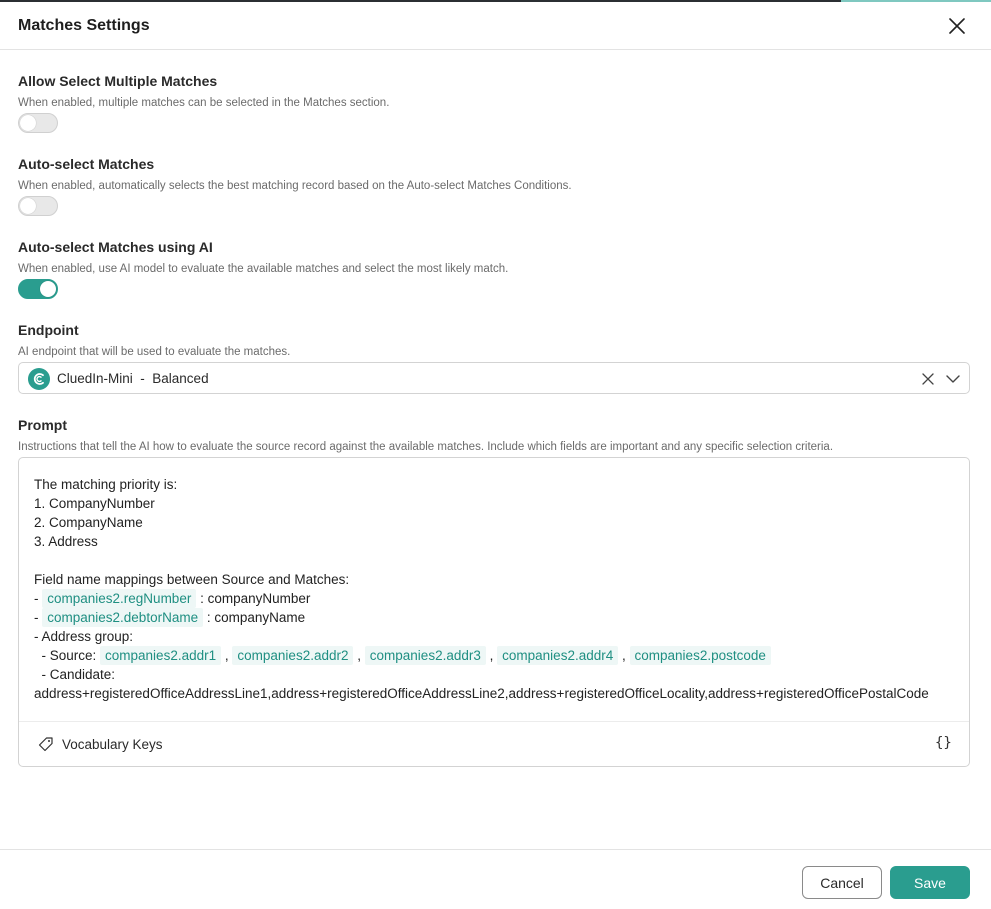 The width and height of the screenshot is (991, 909). I want to click on auto-select-toggle, so click(38, 206).